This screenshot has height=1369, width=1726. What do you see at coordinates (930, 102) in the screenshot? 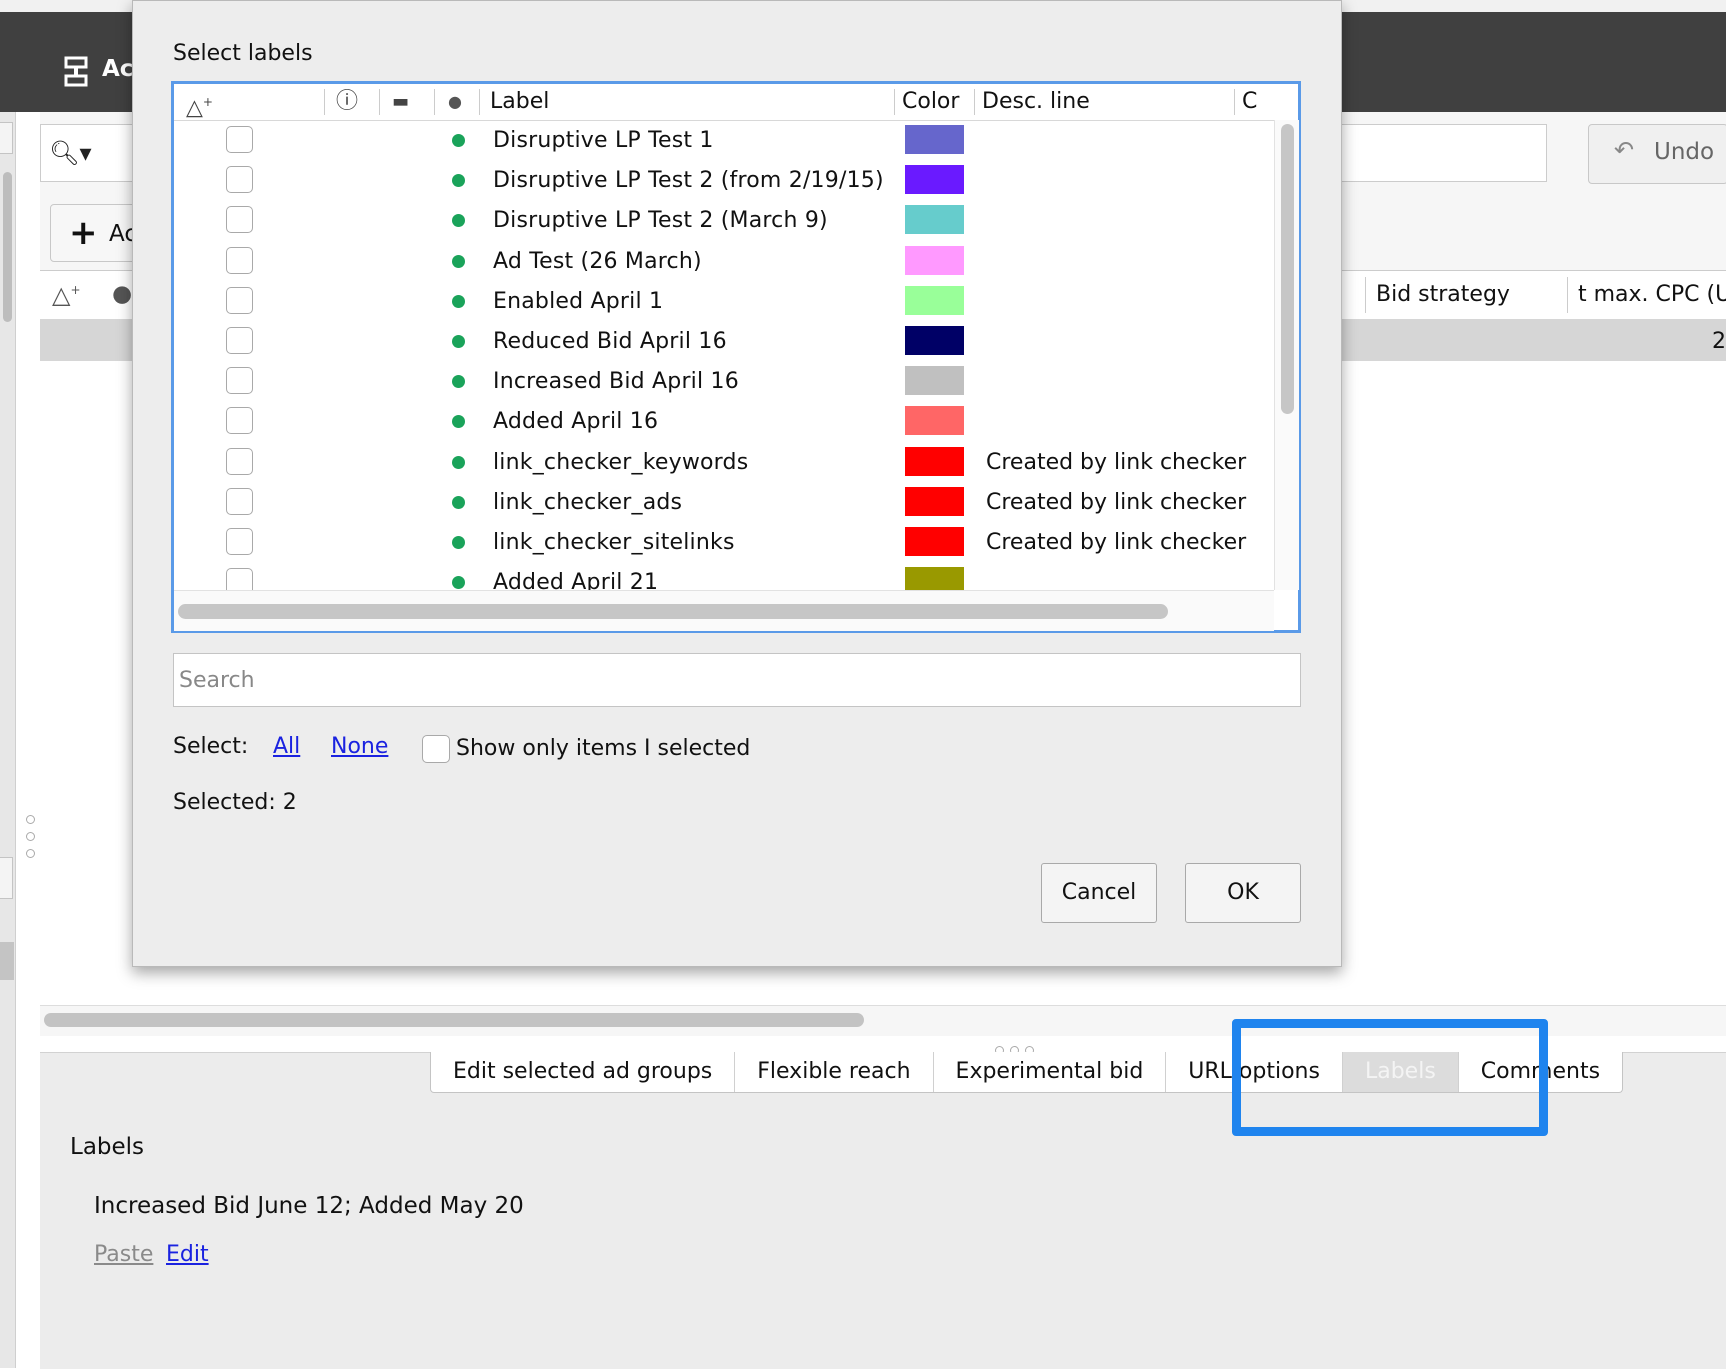
I see `column-color: Color` at bounding box center [930, 102].